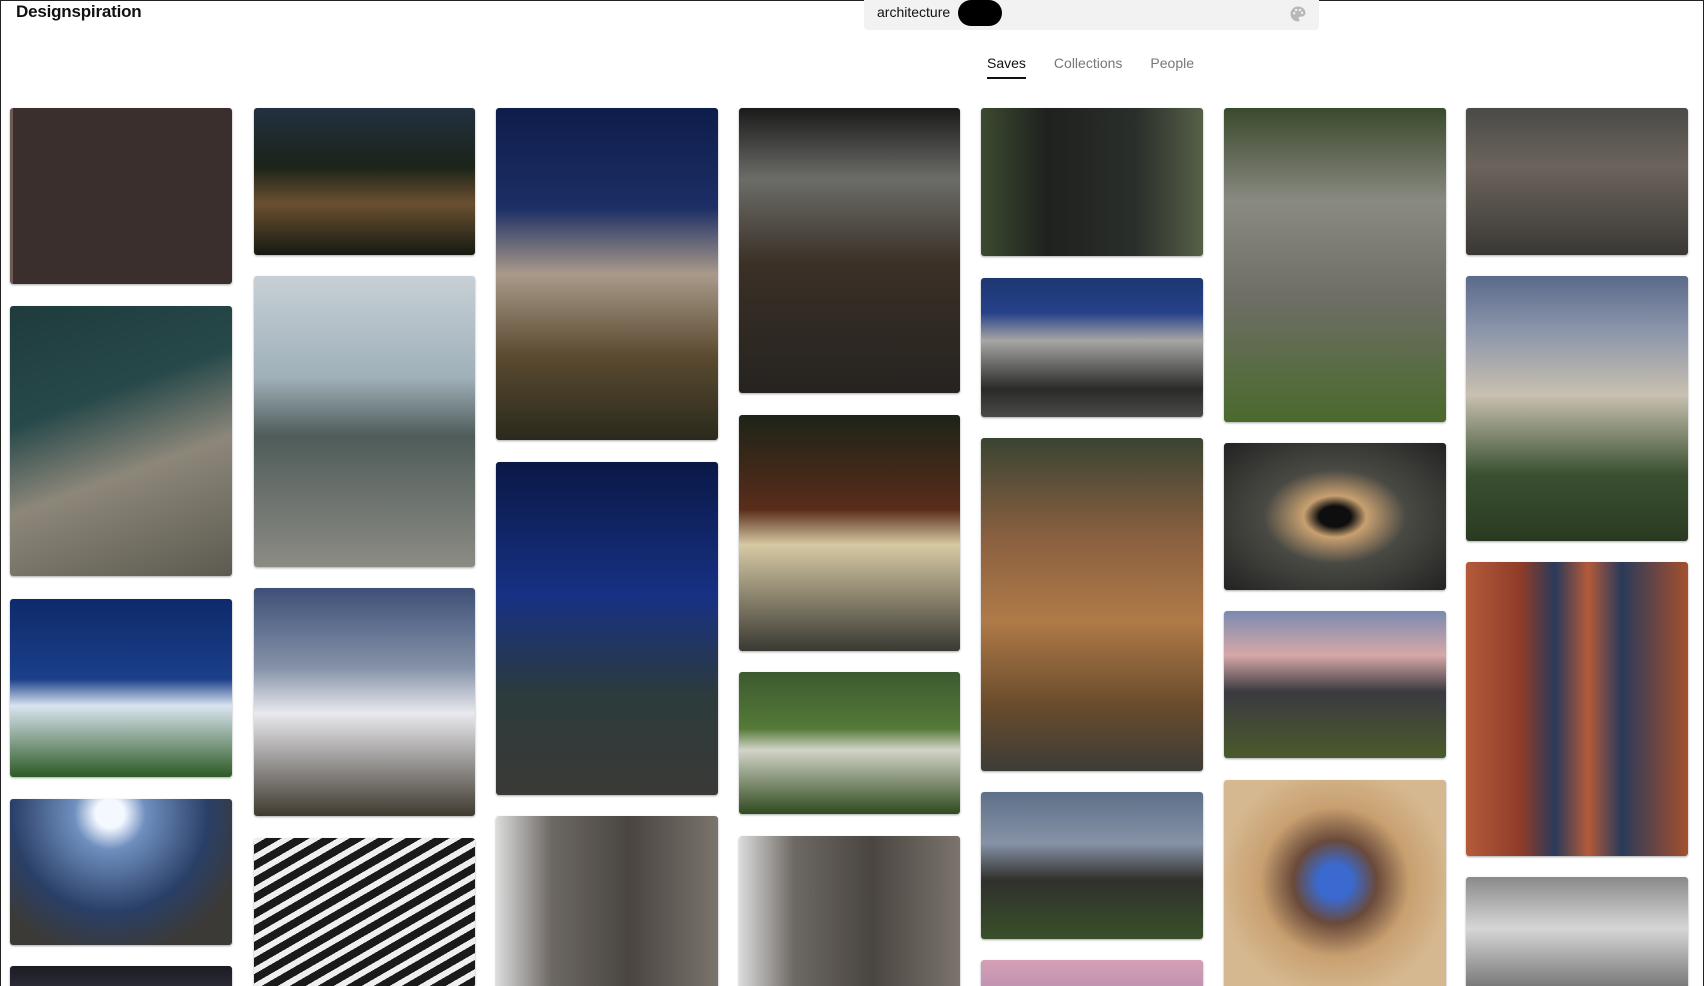 The width and height of the screenshot is (1704, 986). I want to click on fisheye-interior-photo, so click(1335, 883).